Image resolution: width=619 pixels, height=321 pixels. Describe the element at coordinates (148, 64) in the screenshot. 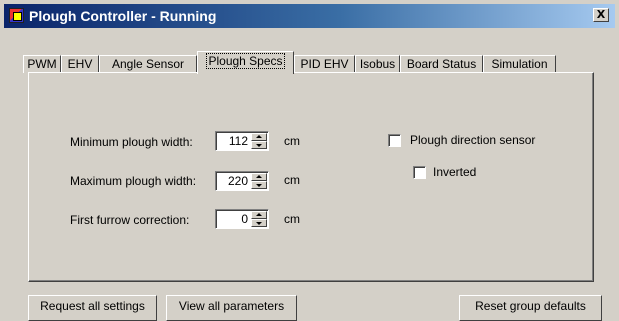

I see `tab-angle-sensor: Angle Sensor` at that location.